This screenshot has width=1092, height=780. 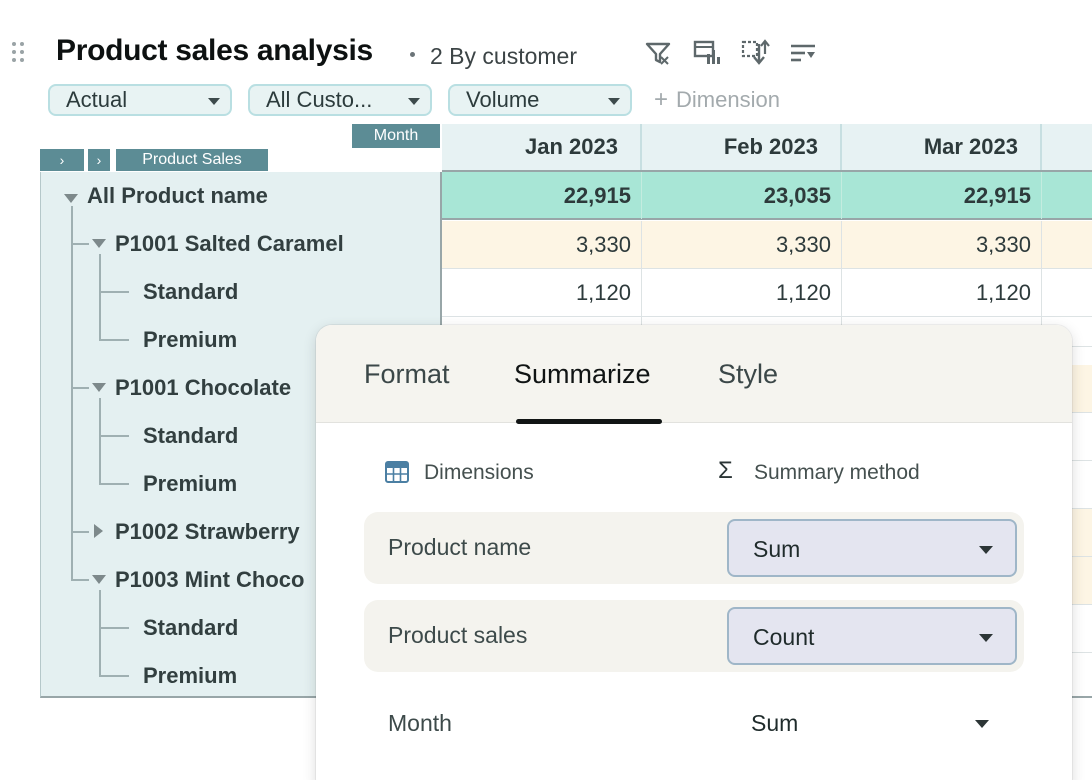 I want to click on column-axis-chip: Month, so click(x=396, y=136).